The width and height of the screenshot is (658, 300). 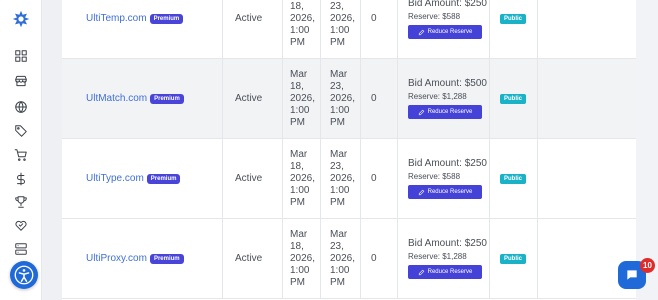 I want to click on dollar-icon, so click(x=21, y=179).